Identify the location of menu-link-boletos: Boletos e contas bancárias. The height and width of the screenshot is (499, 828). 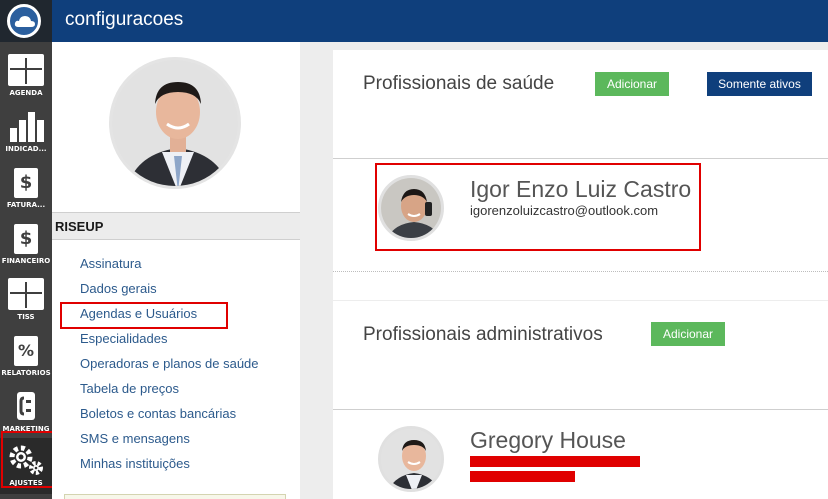
(169, 416).